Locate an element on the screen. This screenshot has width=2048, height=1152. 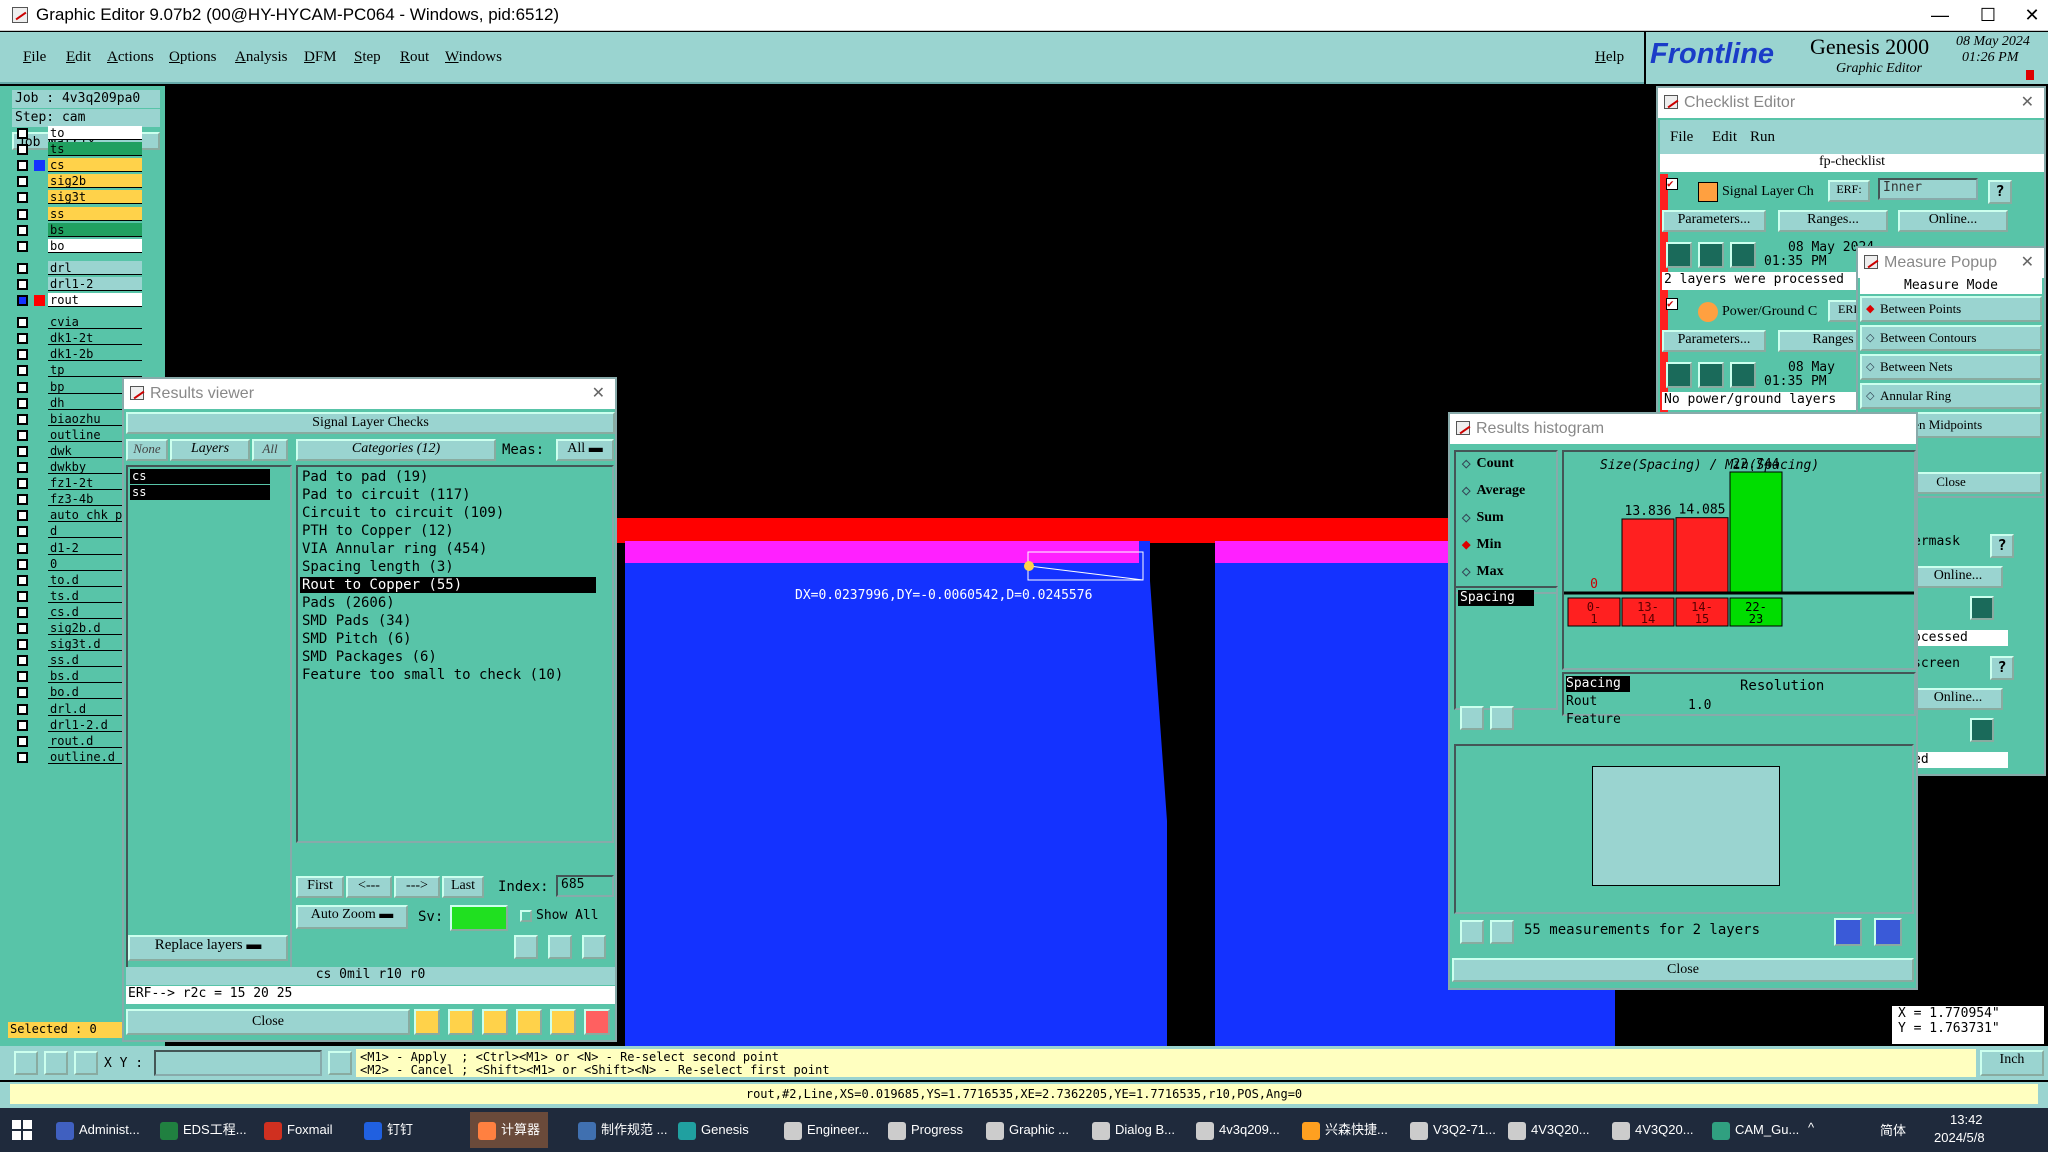
layer-row: d is located at coordinates (77, 531).